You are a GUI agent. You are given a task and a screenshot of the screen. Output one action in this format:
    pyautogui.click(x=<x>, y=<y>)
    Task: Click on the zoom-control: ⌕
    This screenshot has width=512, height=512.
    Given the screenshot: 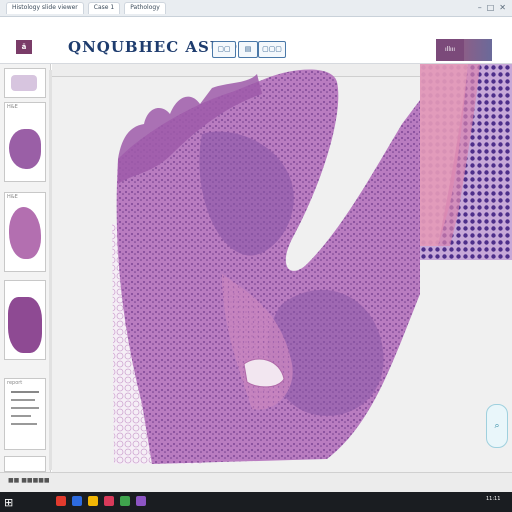 What is the action you would take?
    pyautogui.click(x=497, y=426)
    